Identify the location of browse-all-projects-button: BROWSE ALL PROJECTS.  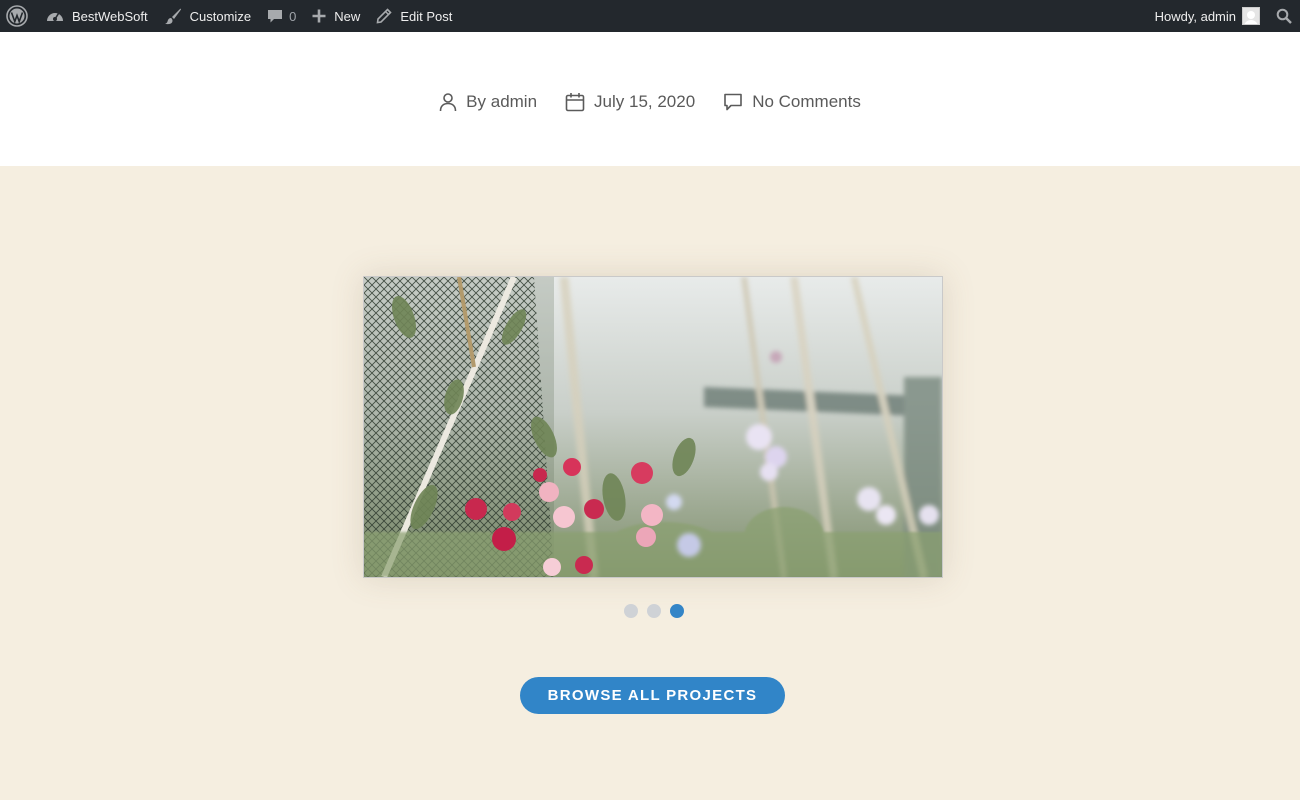
(652, 695).